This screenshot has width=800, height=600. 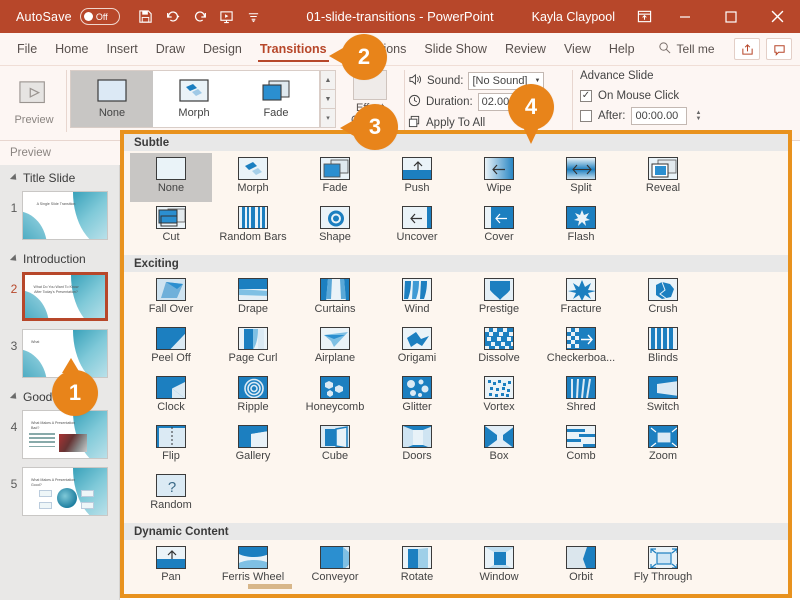 What do you see at coordinates (670, 96) in the screenshot?
I see `on-mouse-click-row: ✓ On Mouse Click` at bounding box center [670, 96].